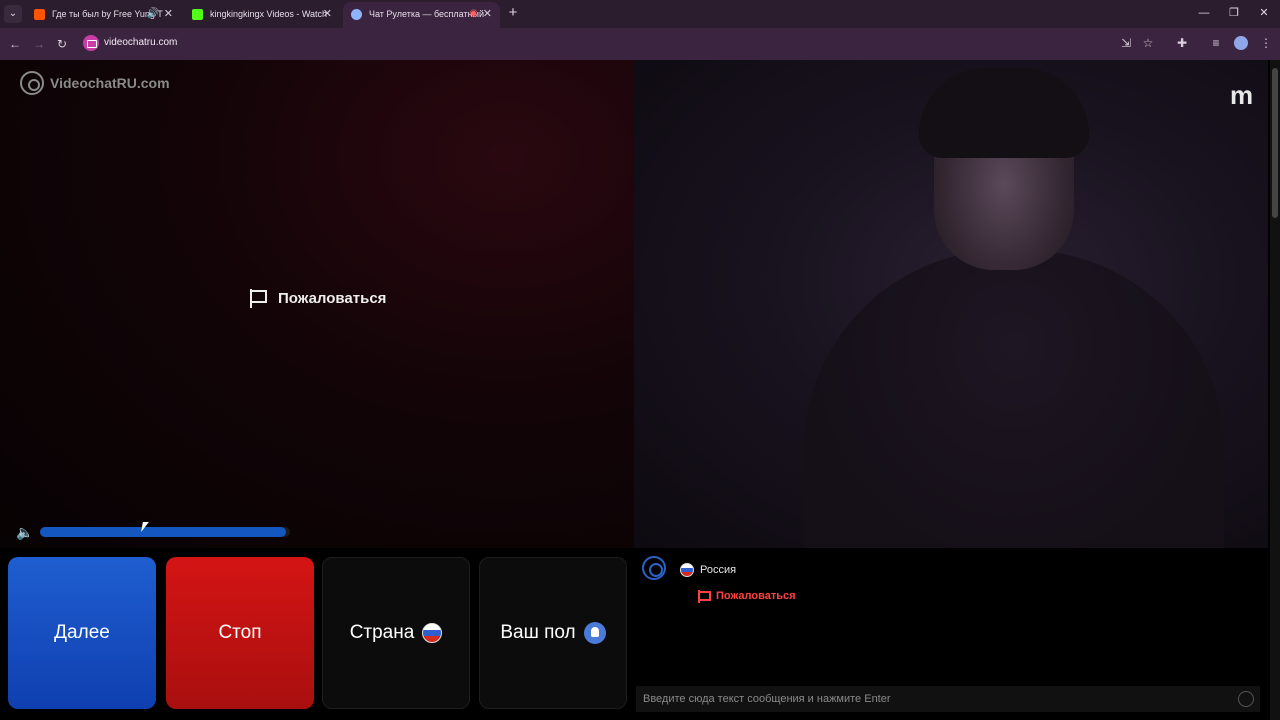  Describe the element at coordinates (110, 83) in the screenshot. I see `brand-name: VideochatRU.com` at that location.